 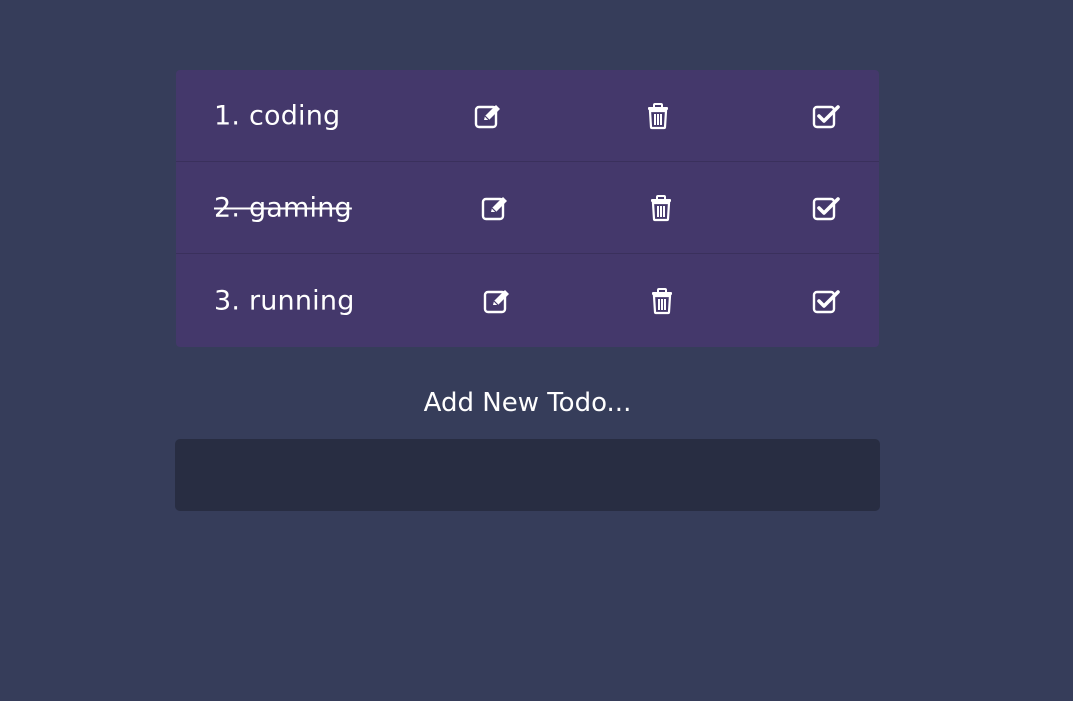 What do you see at coordinates (527, 116) in the screenshot?
I see `todo-item: 1. coding` at bounding box center [527, 116].